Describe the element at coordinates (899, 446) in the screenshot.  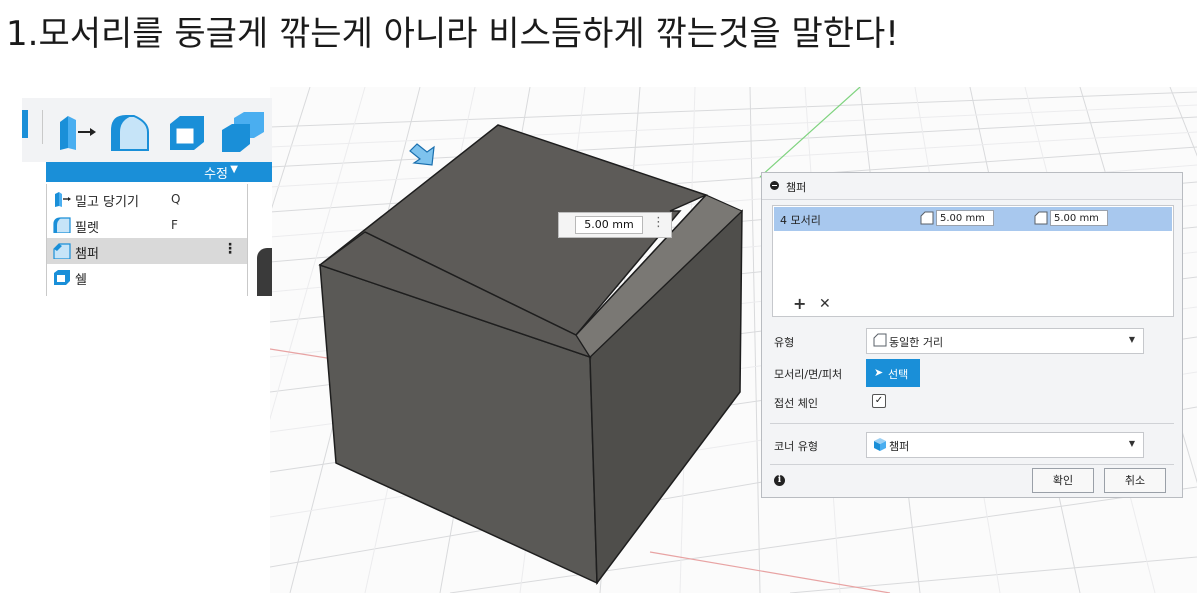
I see `corner-type-value: 챔퍼` at that location.